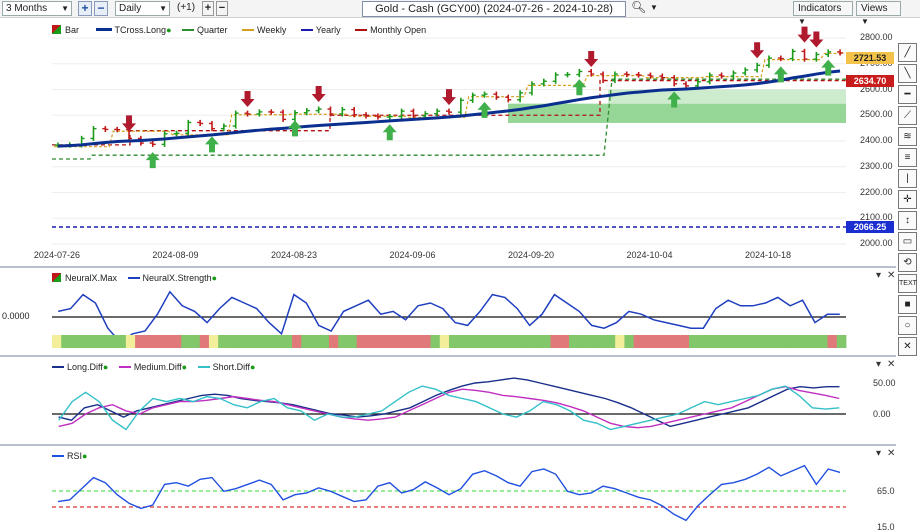  Describe the element at coordinates (638, 7) in the screenshot. I see `search-icon: 🔍︎` at that location.